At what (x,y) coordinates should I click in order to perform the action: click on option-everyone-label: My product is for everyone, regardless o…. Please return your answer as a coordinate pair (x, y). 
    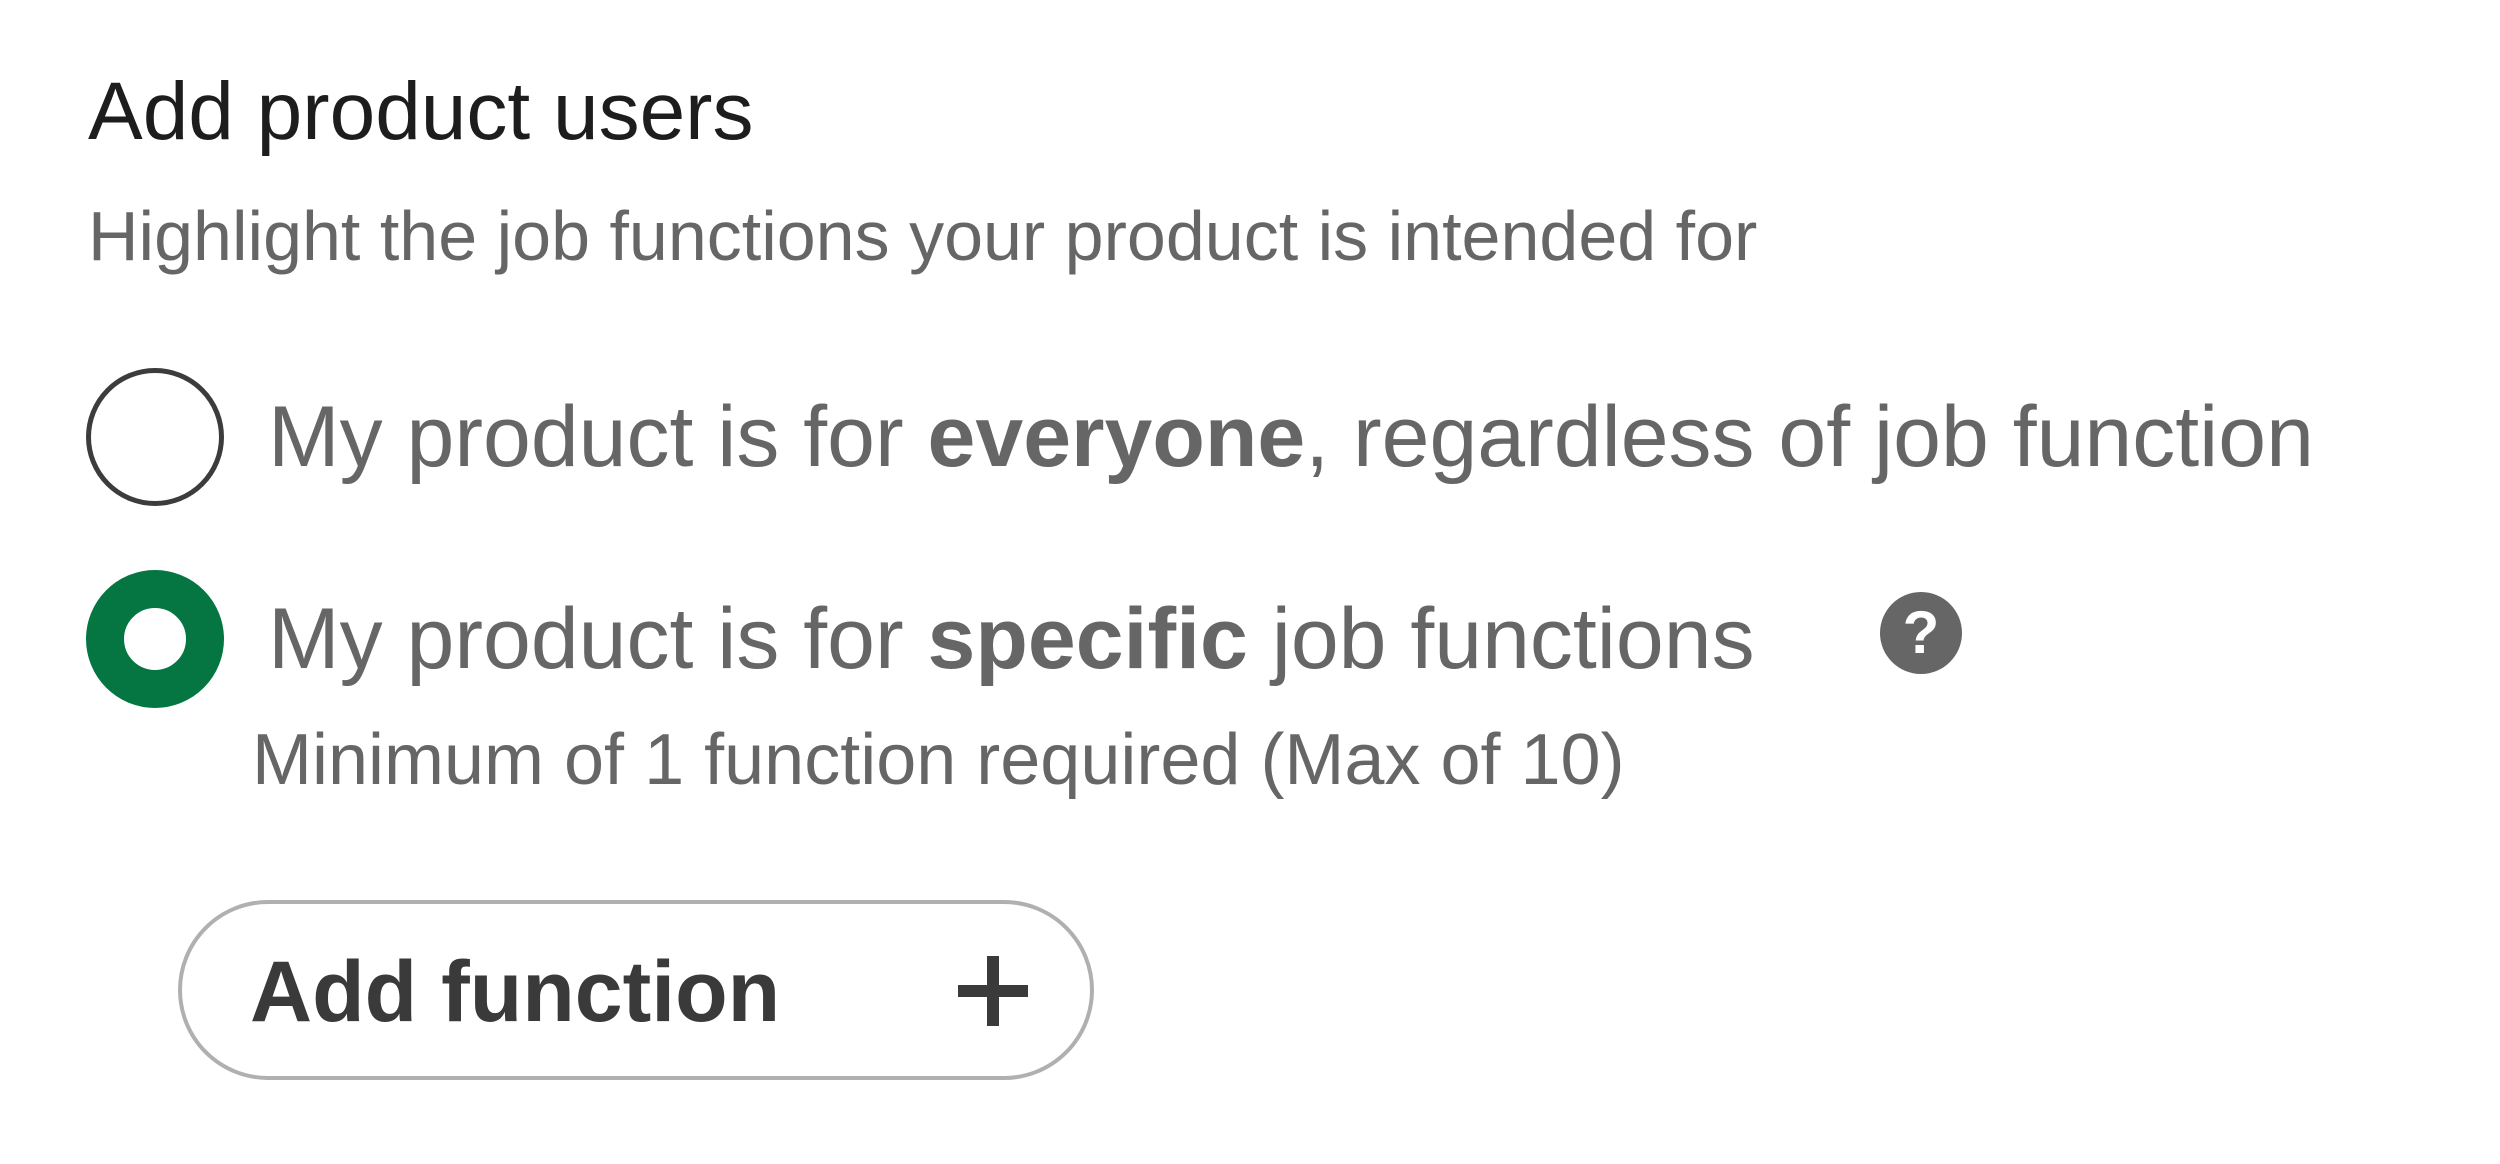
    Looking at the image, I should click on (1291, 437).